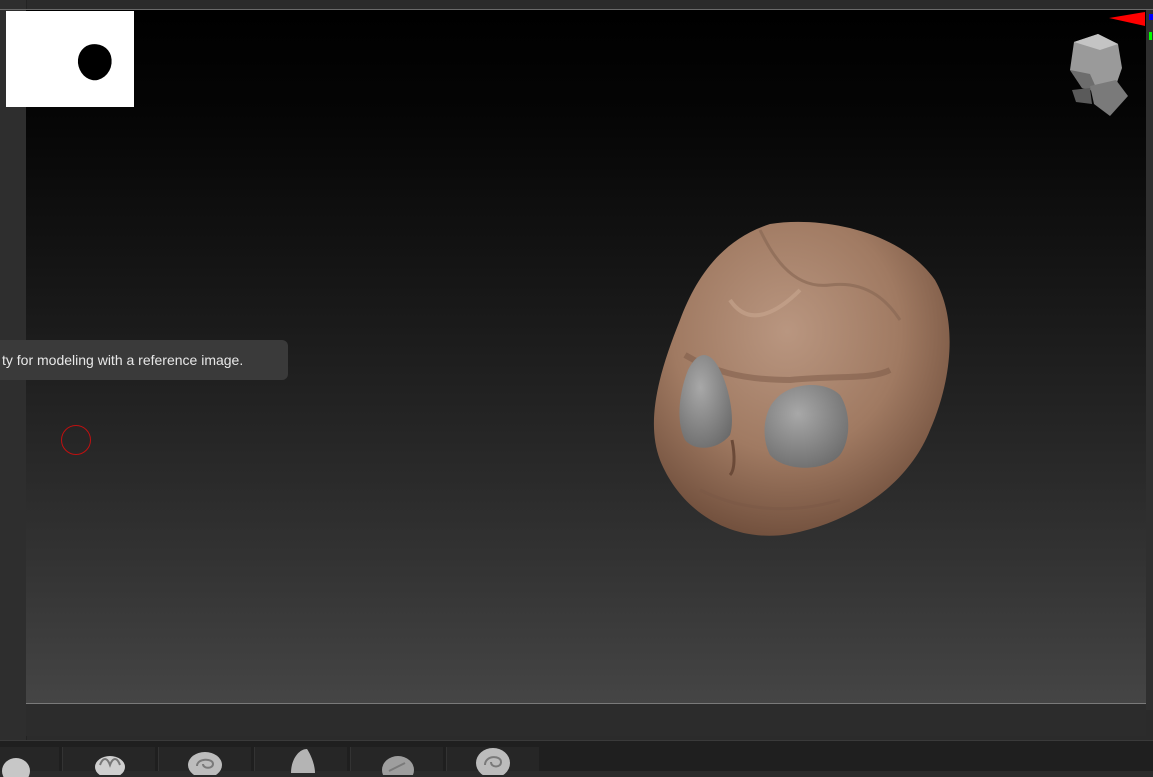  Describe the element at coordinates (1129, 27) in the screenshot. I see `axis-gizmo` at that location.